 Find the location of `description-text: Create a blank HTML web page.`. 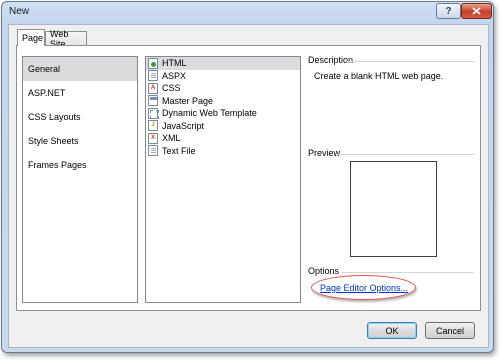

description-text: Create a blank HTML web page. is located at coordinates (379, 76).